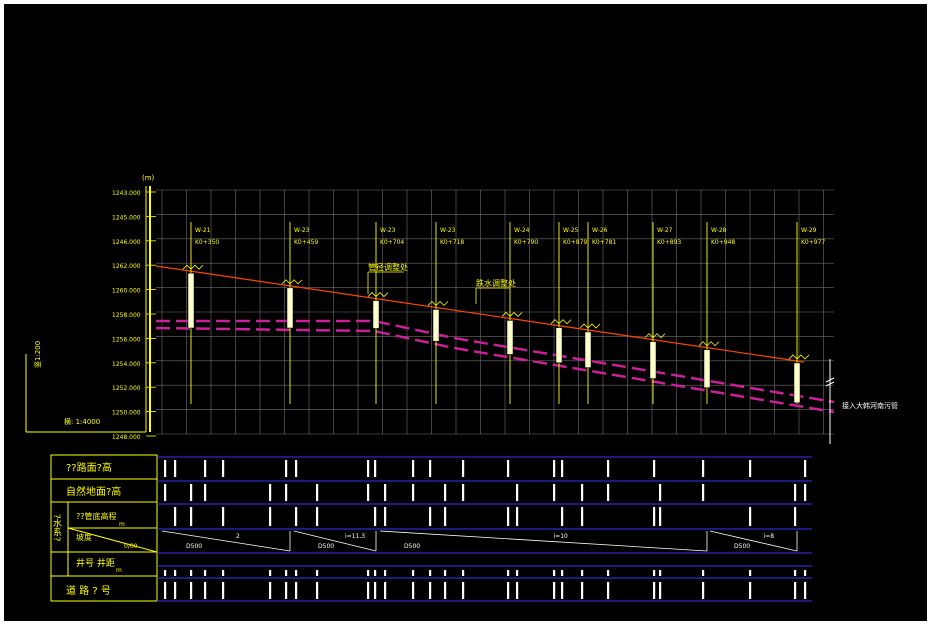 The height and width of the screenshot is (625, 932). I want to click on row-slope: 坡度, so click(84, 537).